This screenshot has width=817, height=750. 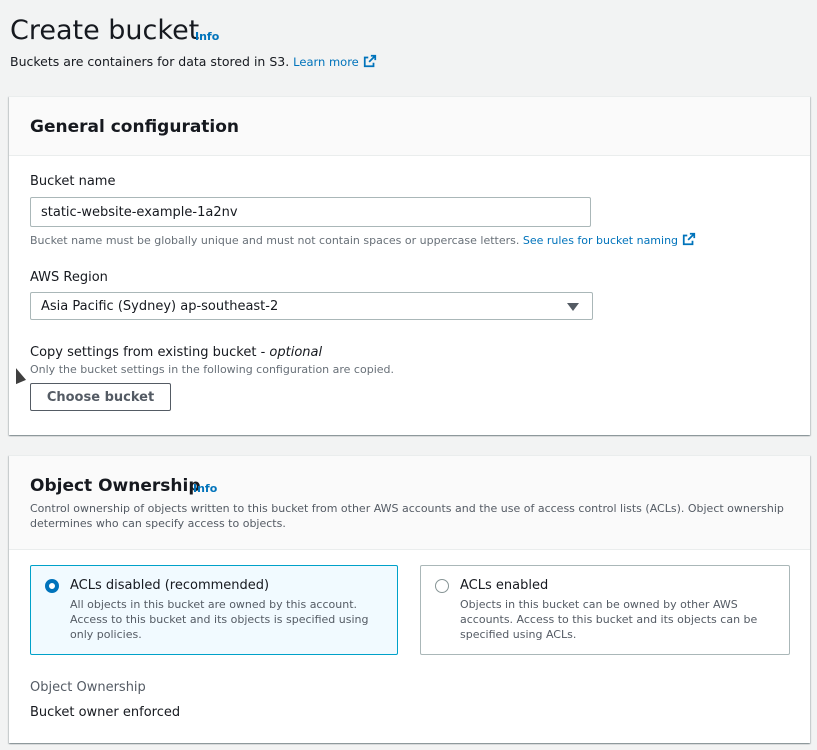 I want to click on aws-region-value: Asia Pacific (Sydney) ap-southeast-2, so click(x=160, y=306).